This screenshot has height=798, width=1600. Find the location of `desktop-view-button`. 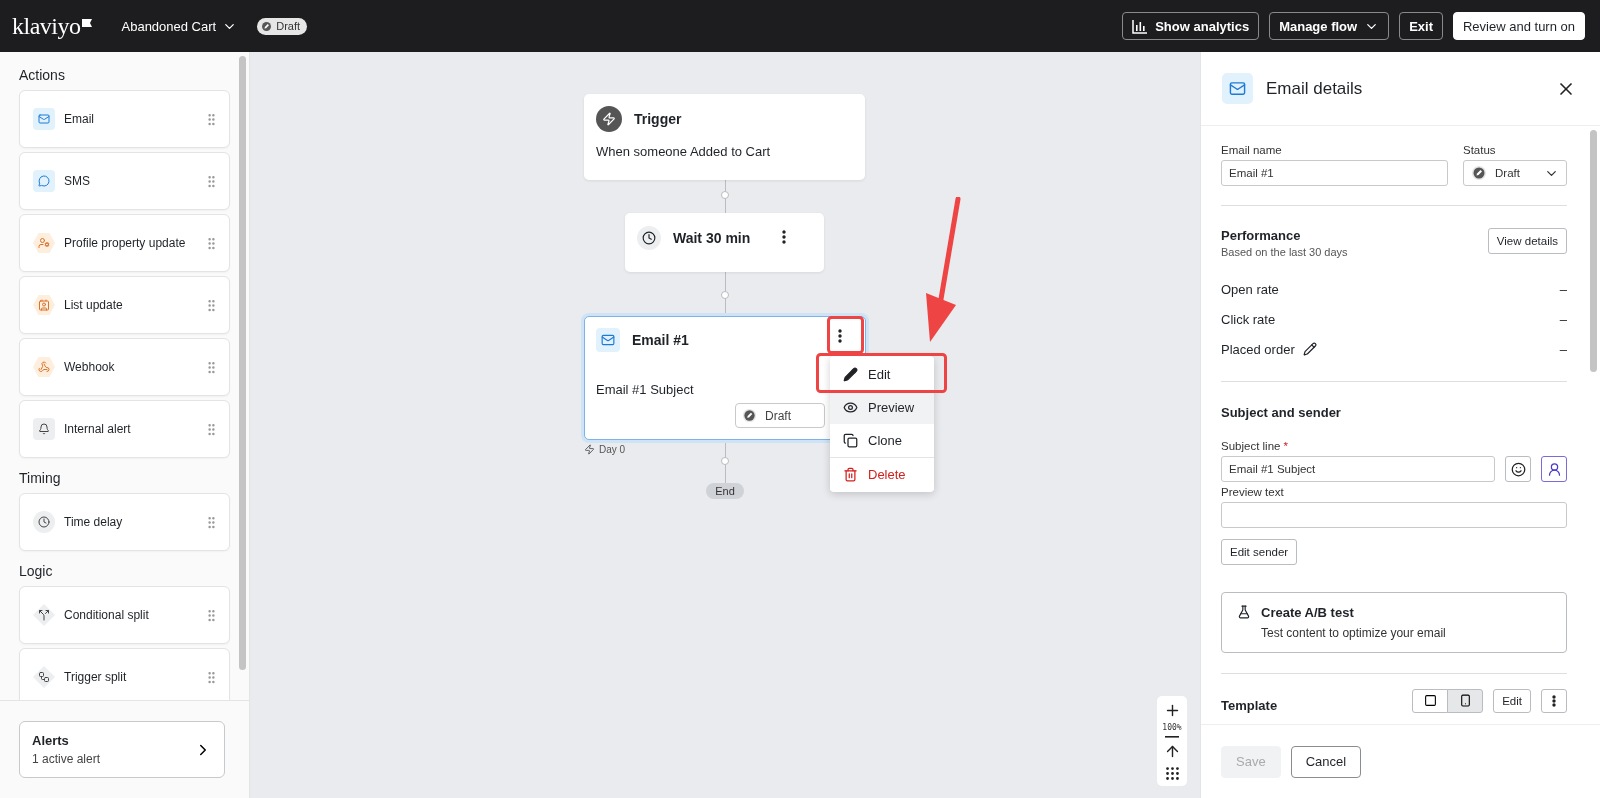

desktop-view-button is located at coordinates (1430, 700).